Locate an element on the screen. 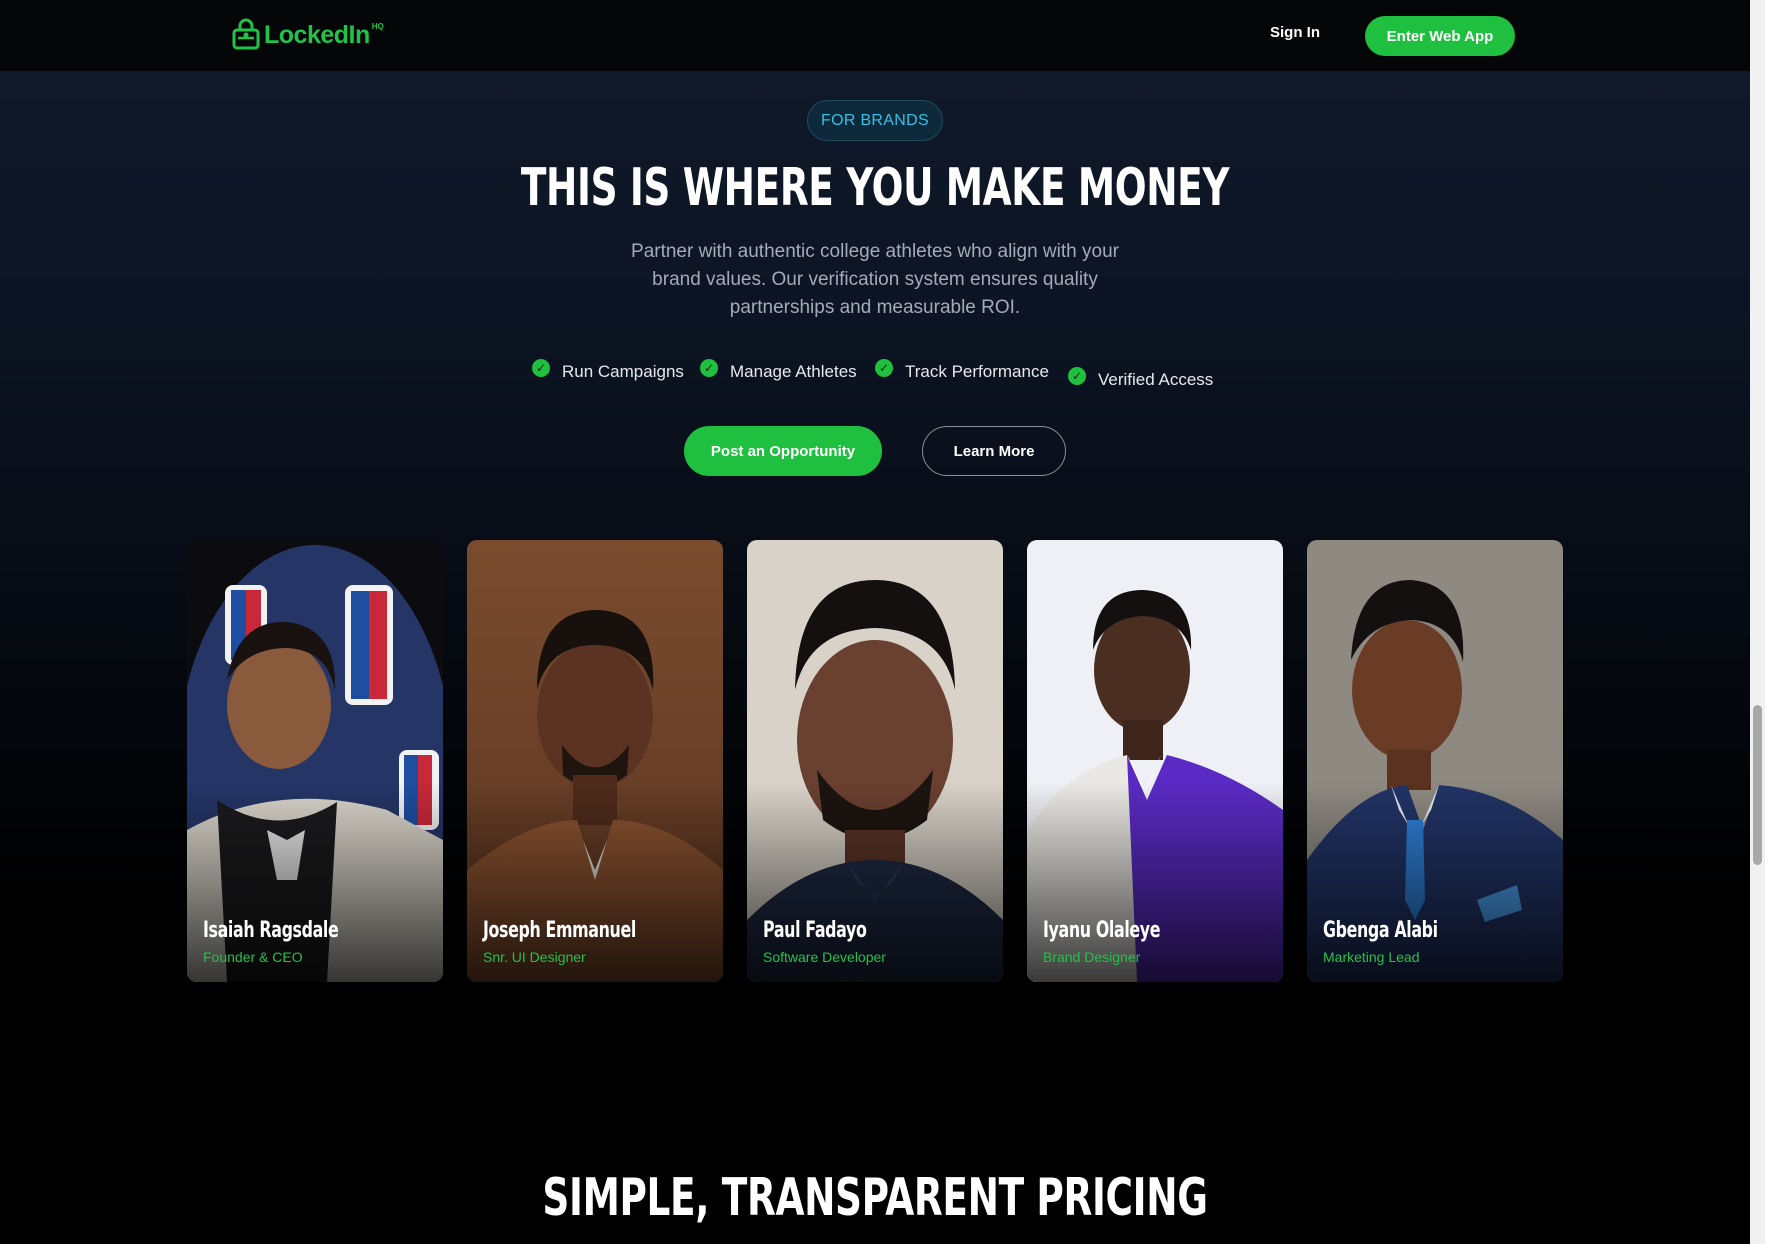 The height and width of the screenshot is (1244, 1765). team-card: Iyanu Olaleye Brand Designer is located at coordinates (1155, 761).